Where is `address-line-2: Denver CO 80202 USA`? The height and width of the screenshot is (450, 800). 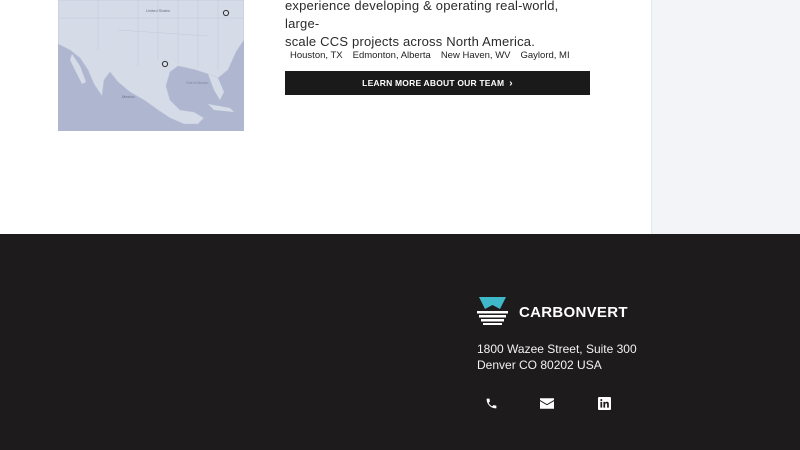
address-line-2: Denver CO 80202 USA is located at coordinates (539, 365).